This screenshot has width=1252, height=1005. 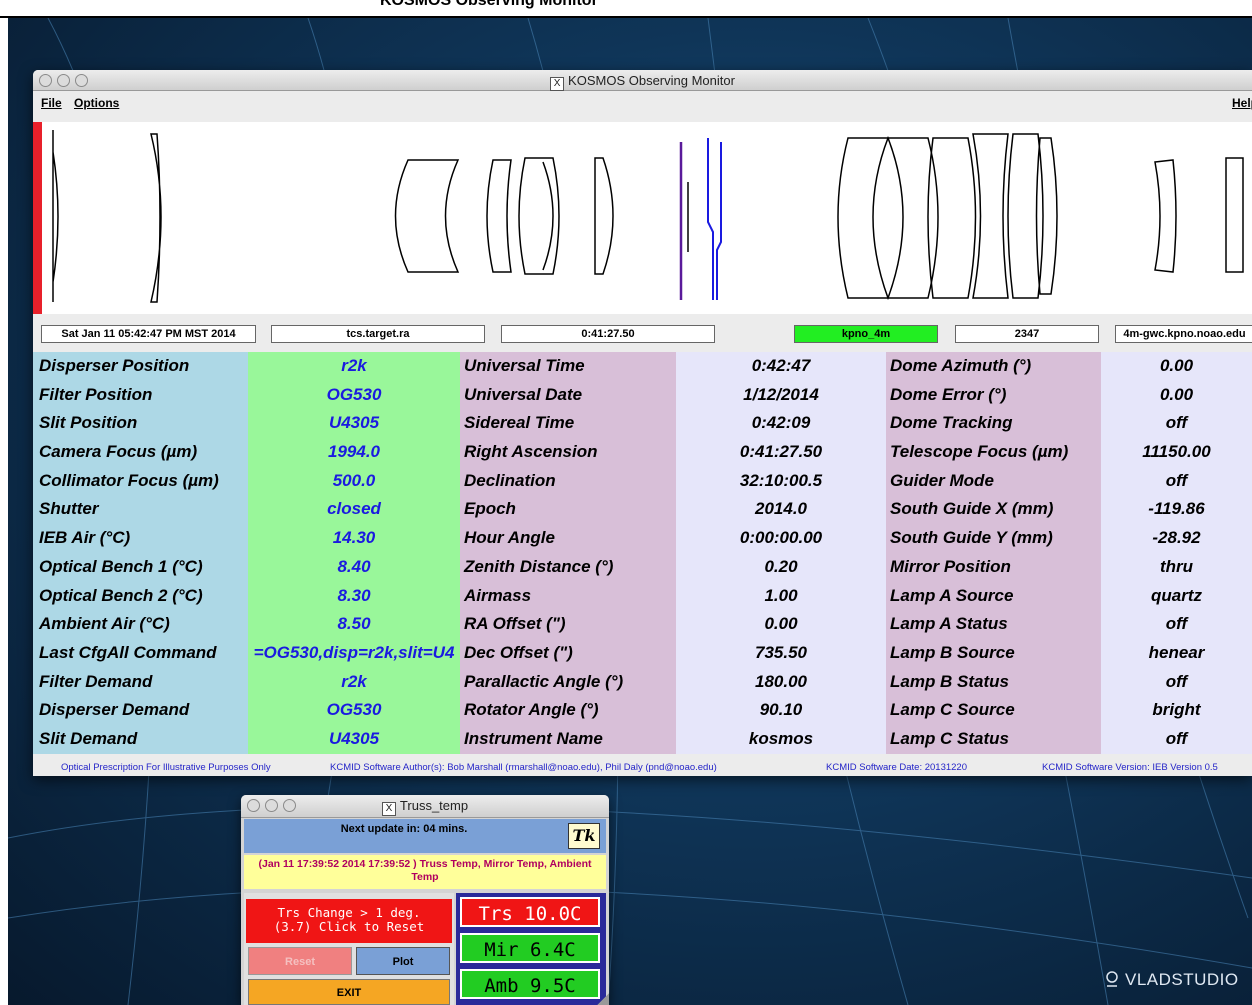 I want to click on cell-label-a: Optical Bench 2 (°C), so click(x=140, y=596).